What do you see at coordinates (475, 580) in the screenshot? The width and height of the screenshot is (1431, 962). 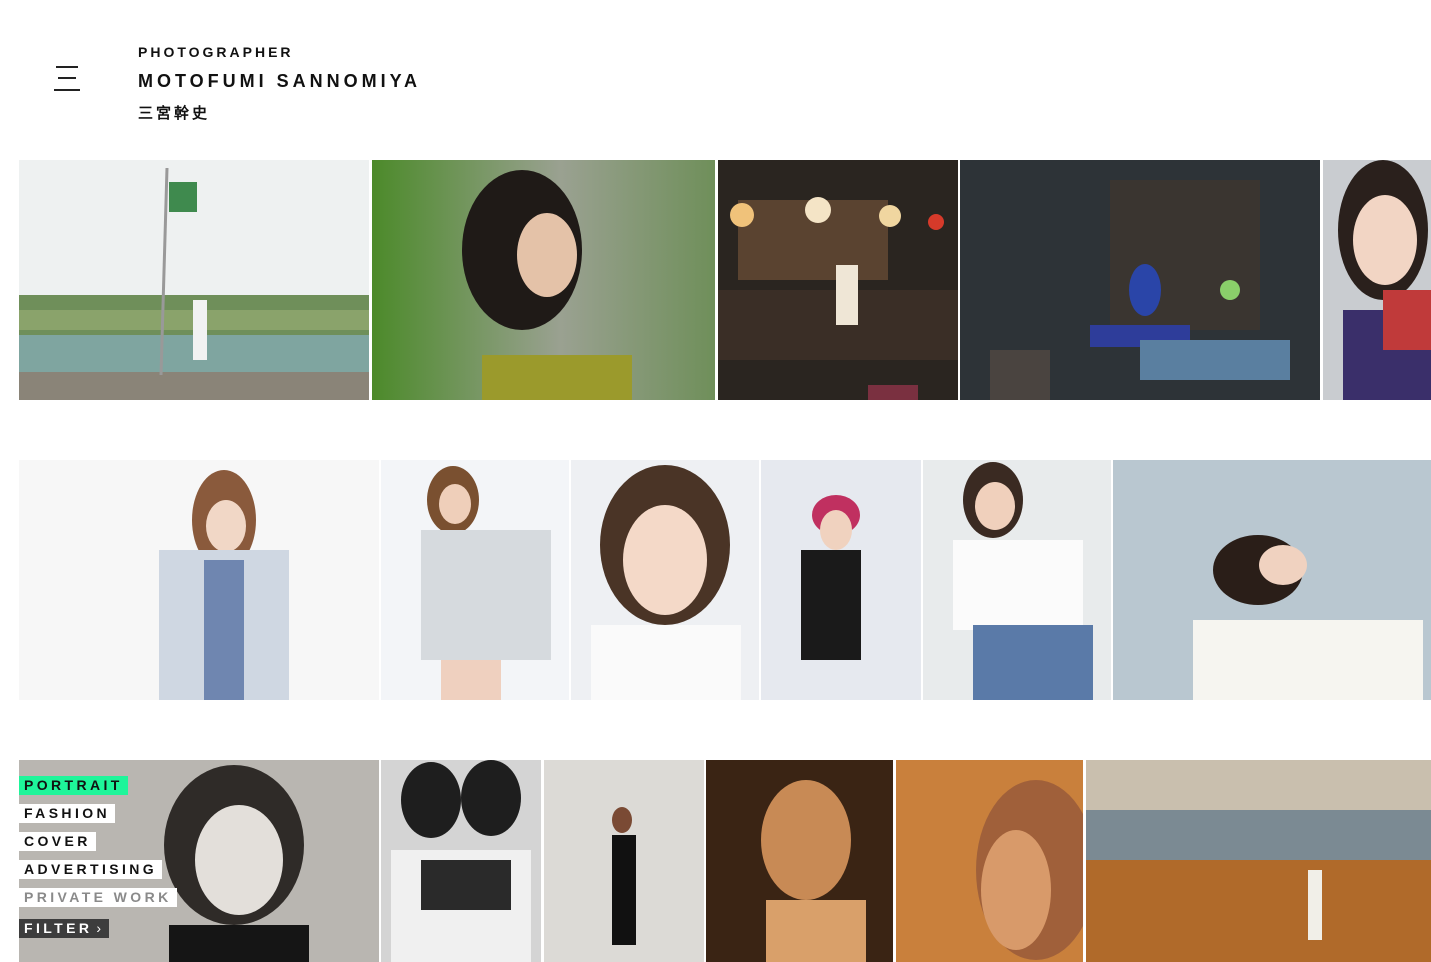 I see `photo-sweatshirt` at bounding box center [475, 580].